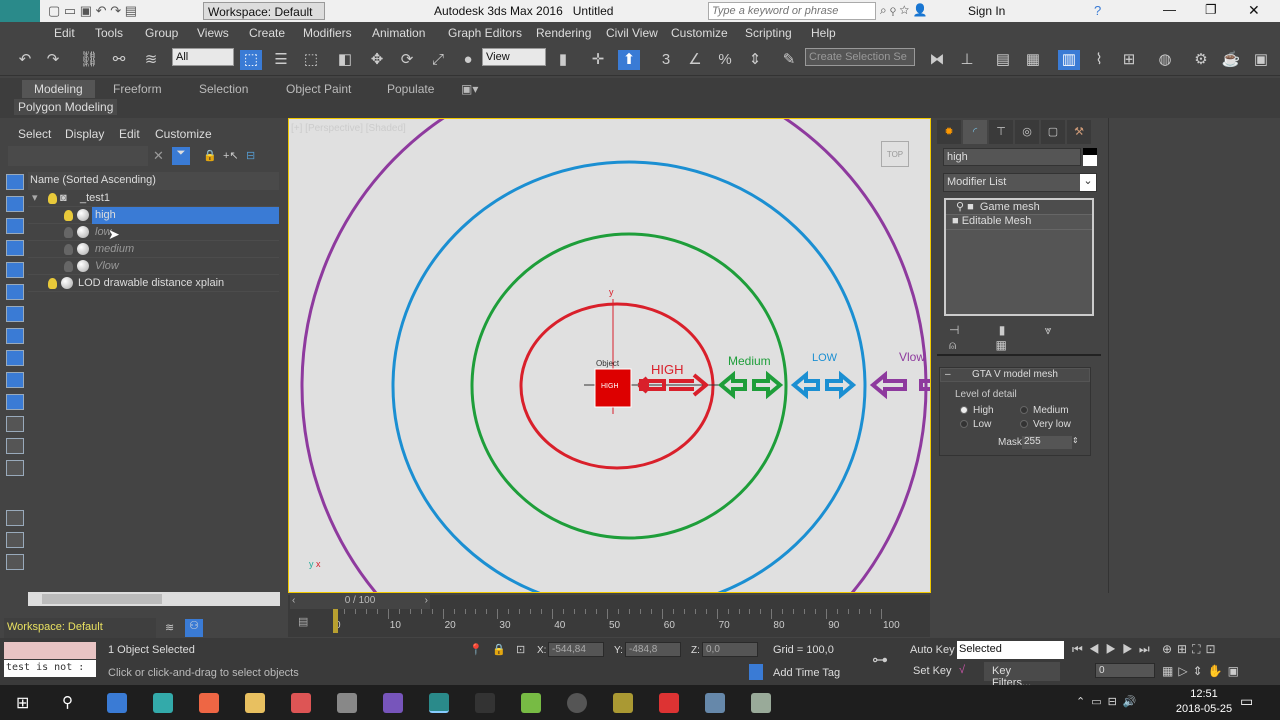 The image size is (1280, 720). Describe the element at coordinates (264, 11) in the screenshot. I see `workspace-dropdown: Workspace: Default` at that location.